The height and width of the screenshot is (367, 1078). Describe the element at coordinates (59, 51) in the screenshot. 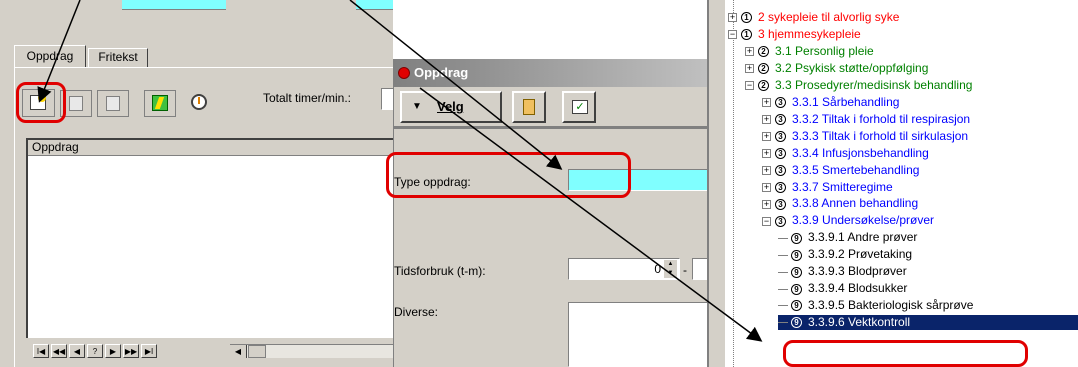

I see `arrow-to-new-button` at that location.